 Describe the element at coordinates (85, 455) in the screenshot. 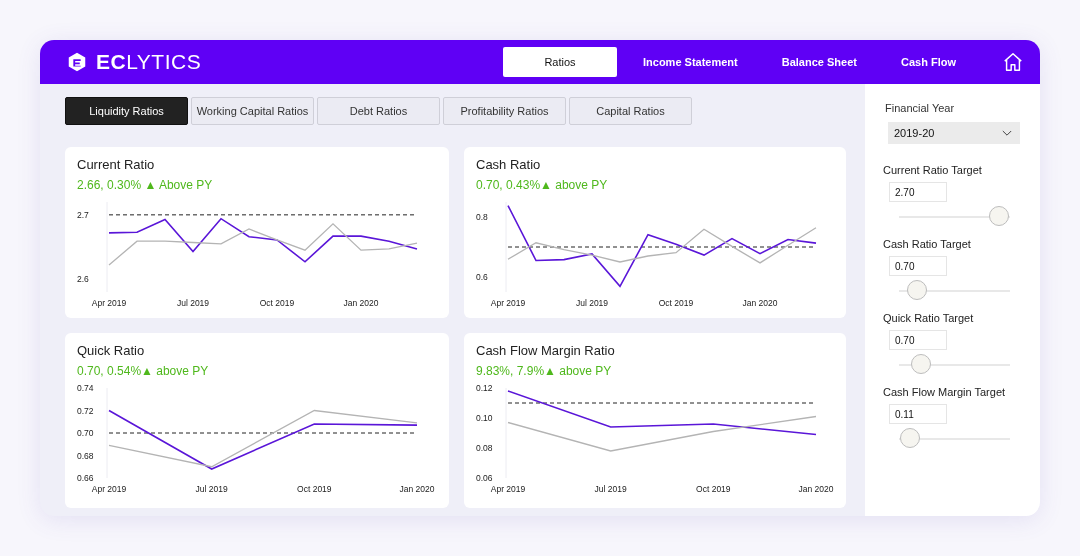

I see `axis-label: 0.68` at that location.